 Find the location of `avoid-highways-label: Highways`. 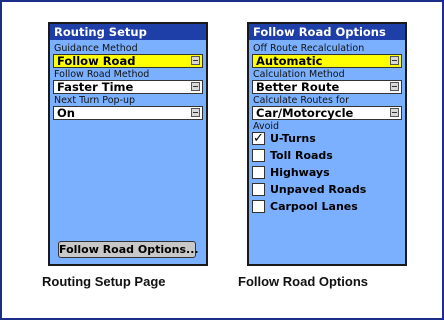

avoid-highways-label: Highways is located at coordinates (300, 172).